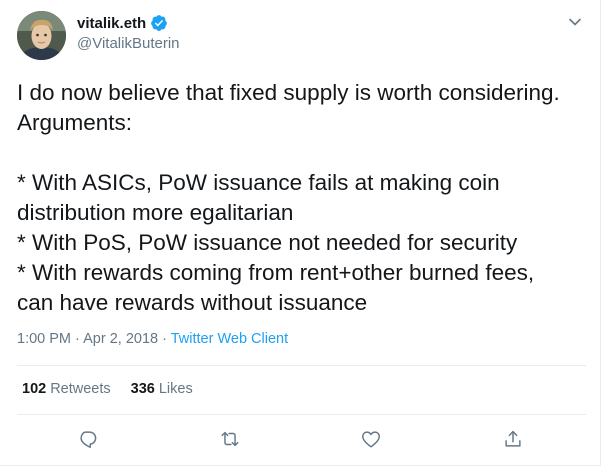 The height and width of the screenshot is (468, 607). Describe the element at coordinates (88, 439) in the screenshot. I see `reply-icon` at that location.